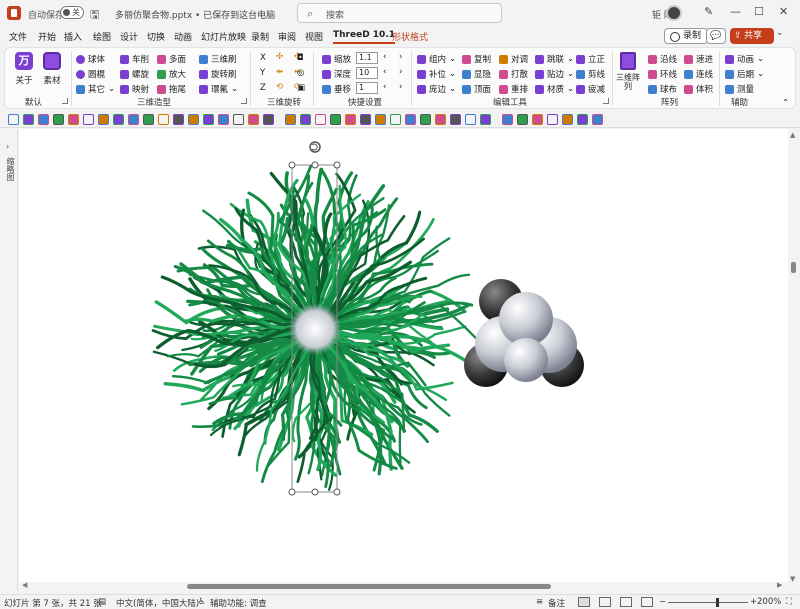 The width and height of the screenshot is (800, 609). What do you see at coordinates (789, 602) in the screenshot?
I see `fit-slide-icon: ⛶` at bounding box center [789, 602].